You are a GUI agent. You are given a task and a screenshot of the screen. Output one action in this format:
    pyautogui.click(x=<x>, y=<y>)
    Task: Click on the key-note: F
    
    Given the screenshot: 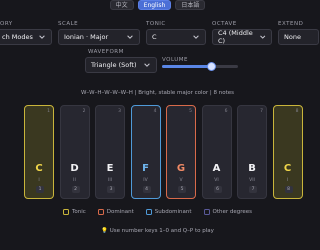 What is the action you would take?
    pyautogui.click(x=145, y=168)
    